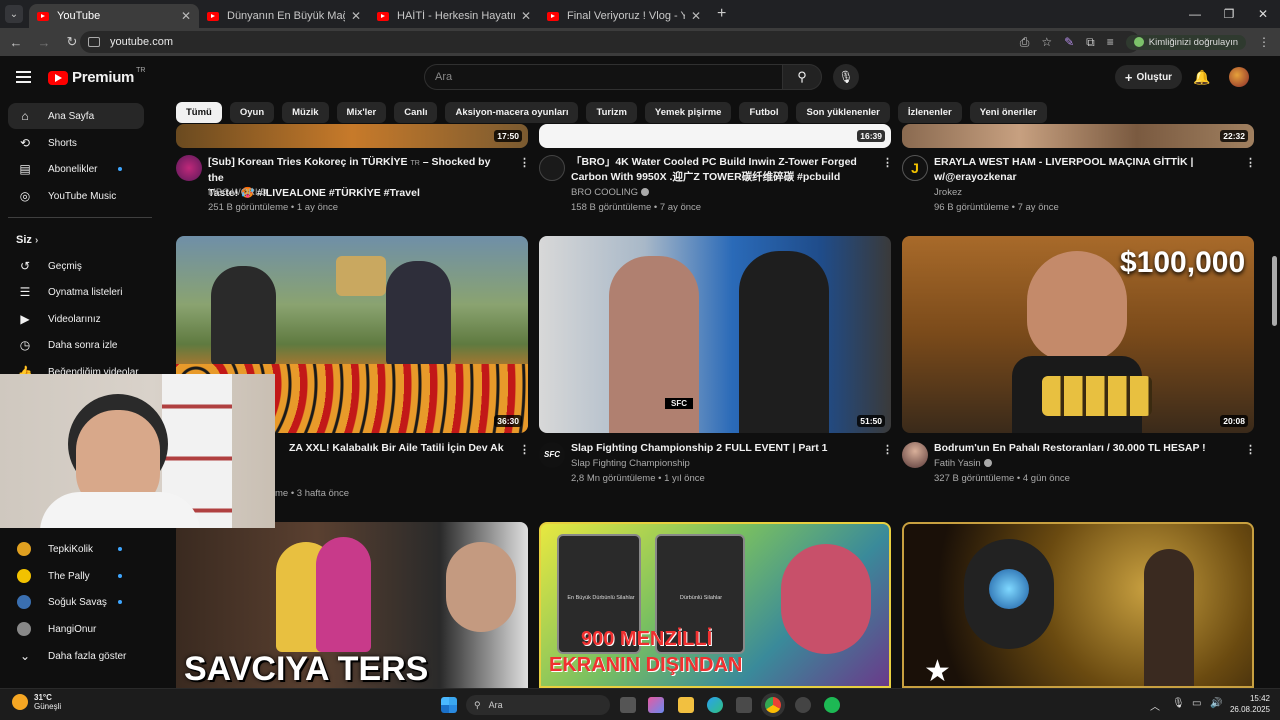 The image size is (1280, 720). What do you see at coordinates (76, 196) in the screenshot?
I see `sidebar-item-youtube-music: ◎ YouTube Music` at bounding box center [76, 196].